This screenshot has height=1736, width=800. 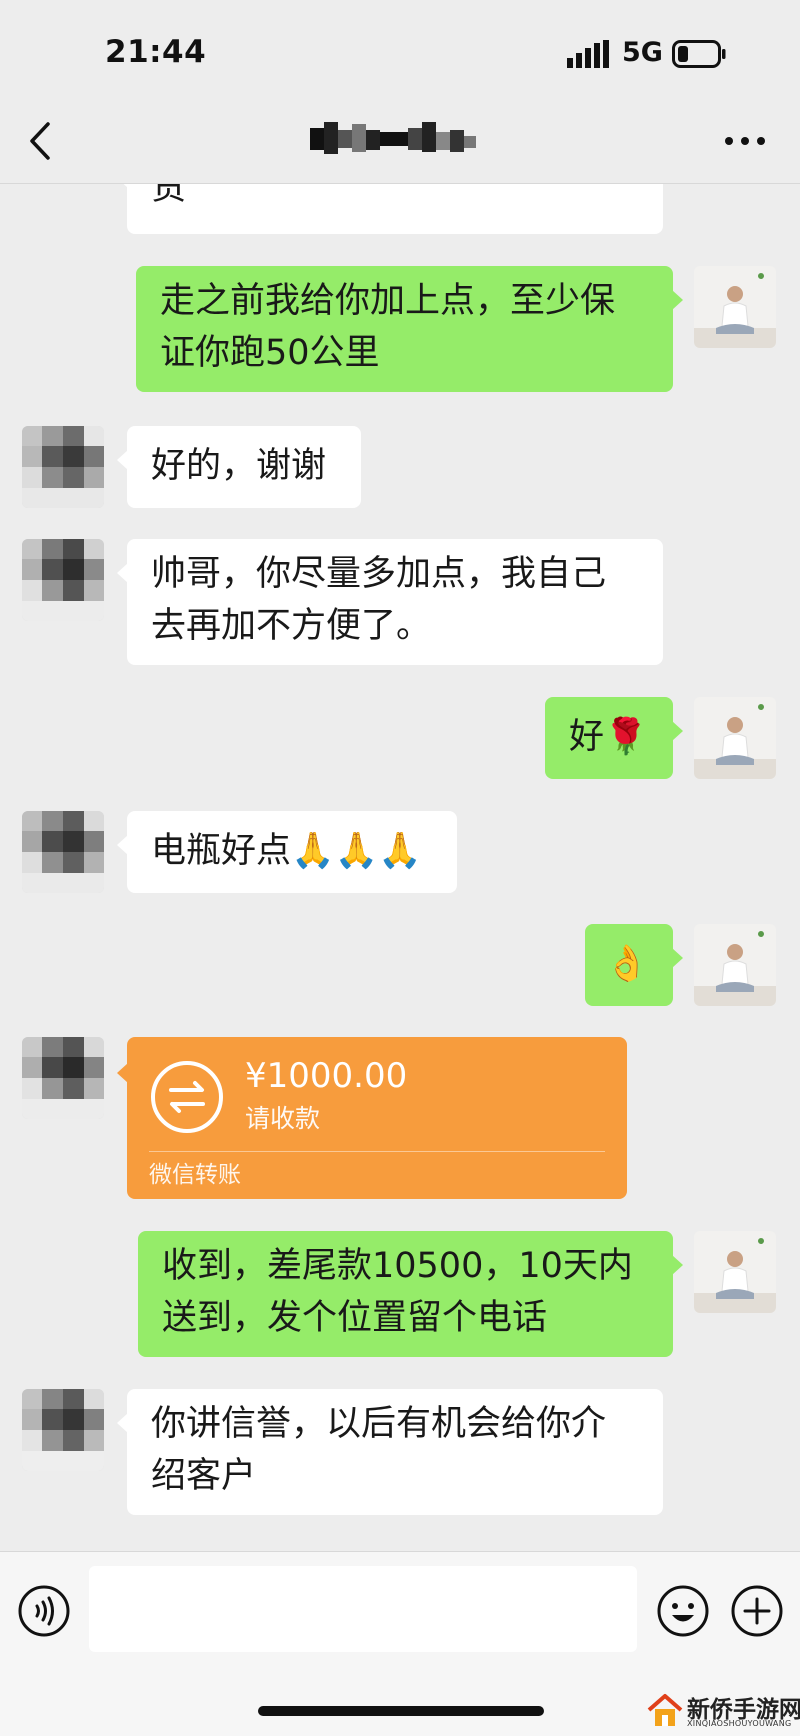 I want to click on message-bubble-incoming: 好的，谢谢, so click(x=239, y=467).